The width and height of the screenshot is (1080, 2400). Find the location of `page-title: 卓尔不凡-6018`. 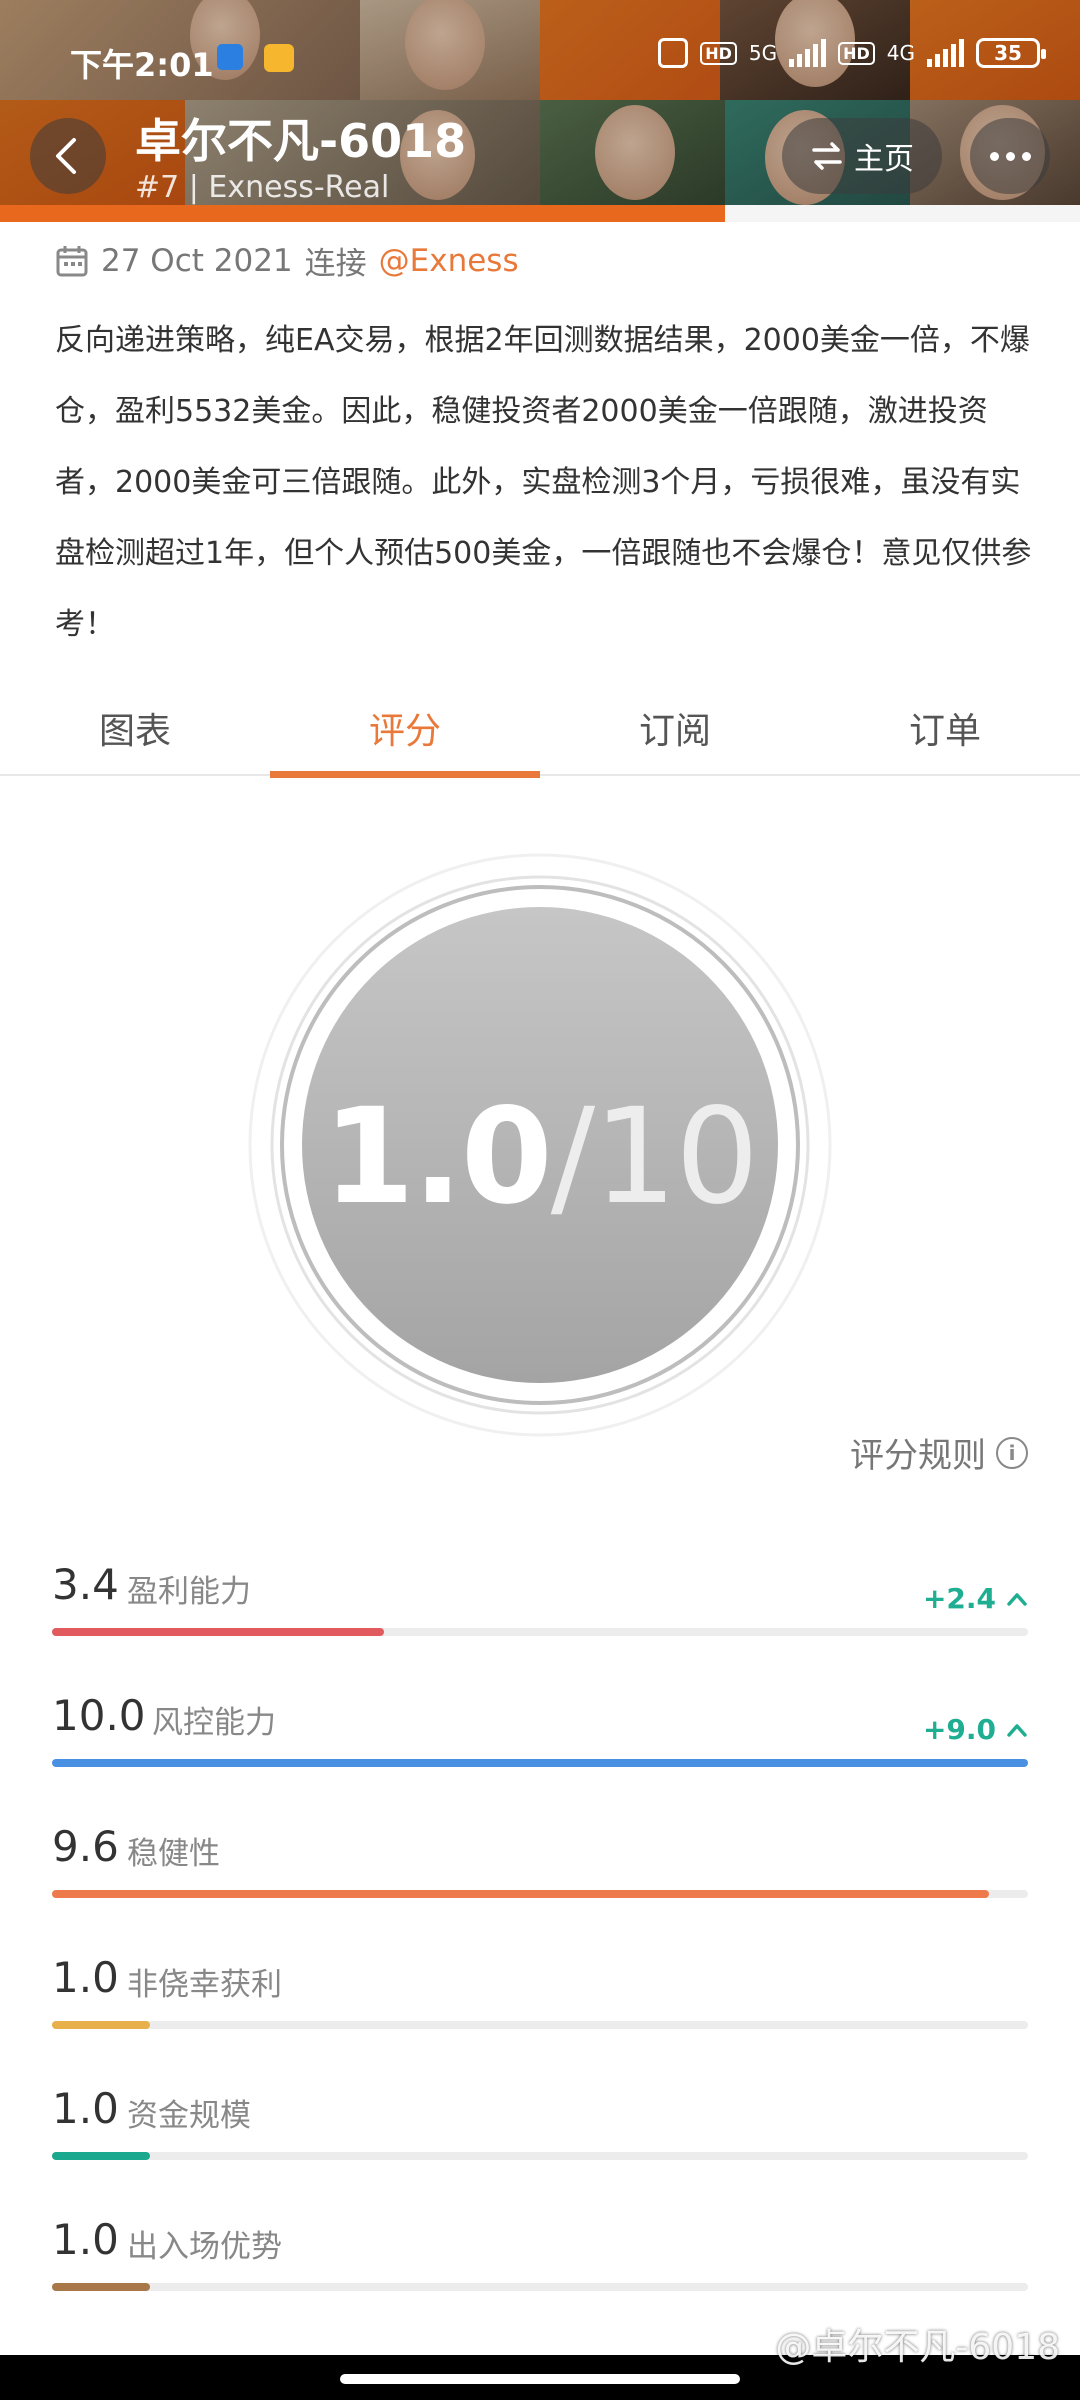

page-title: 卓尔不凡-6018 is located at coordinates (301, 141).